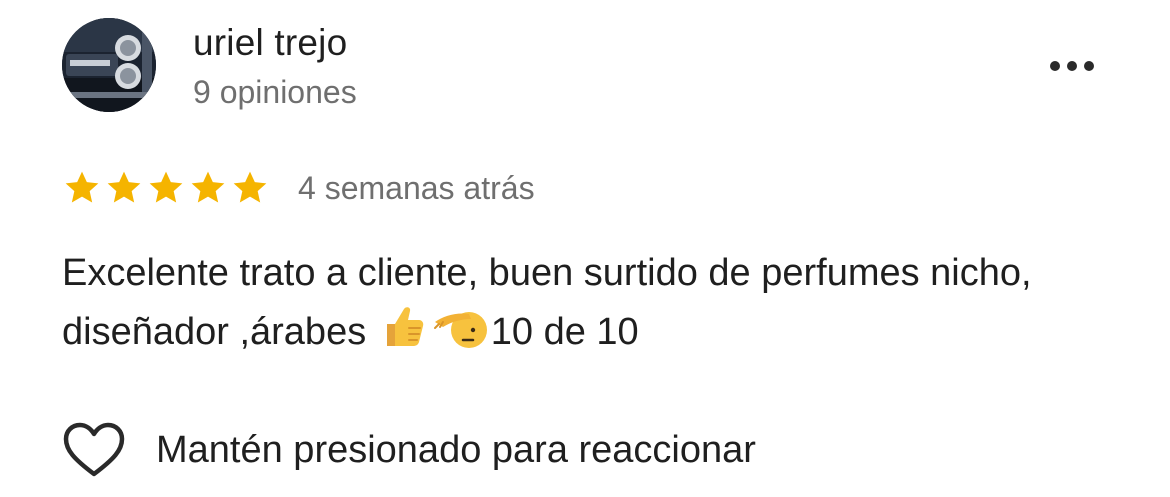 The image size is (1170, 497). What do you see at coordinates (404, 335) in the screenshot?
I see `thumbs-up-emoji-icon` at bounding box center [404, 335].